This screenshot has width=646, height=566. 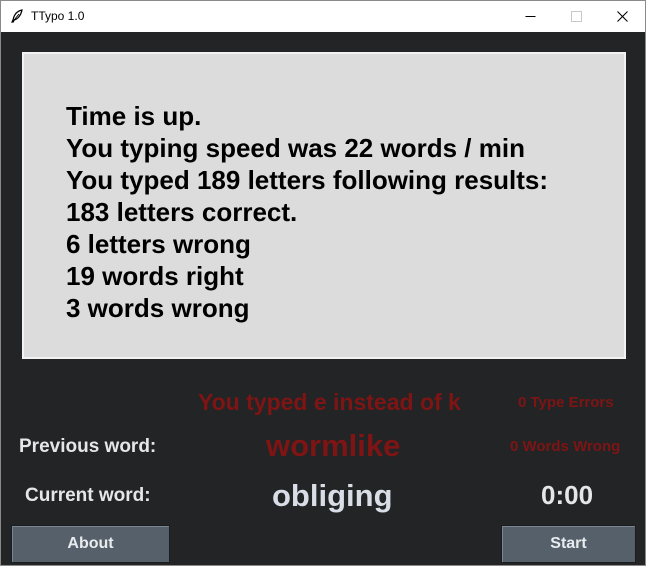 I want to click on start-button: Start, so click(x=568, y=544).